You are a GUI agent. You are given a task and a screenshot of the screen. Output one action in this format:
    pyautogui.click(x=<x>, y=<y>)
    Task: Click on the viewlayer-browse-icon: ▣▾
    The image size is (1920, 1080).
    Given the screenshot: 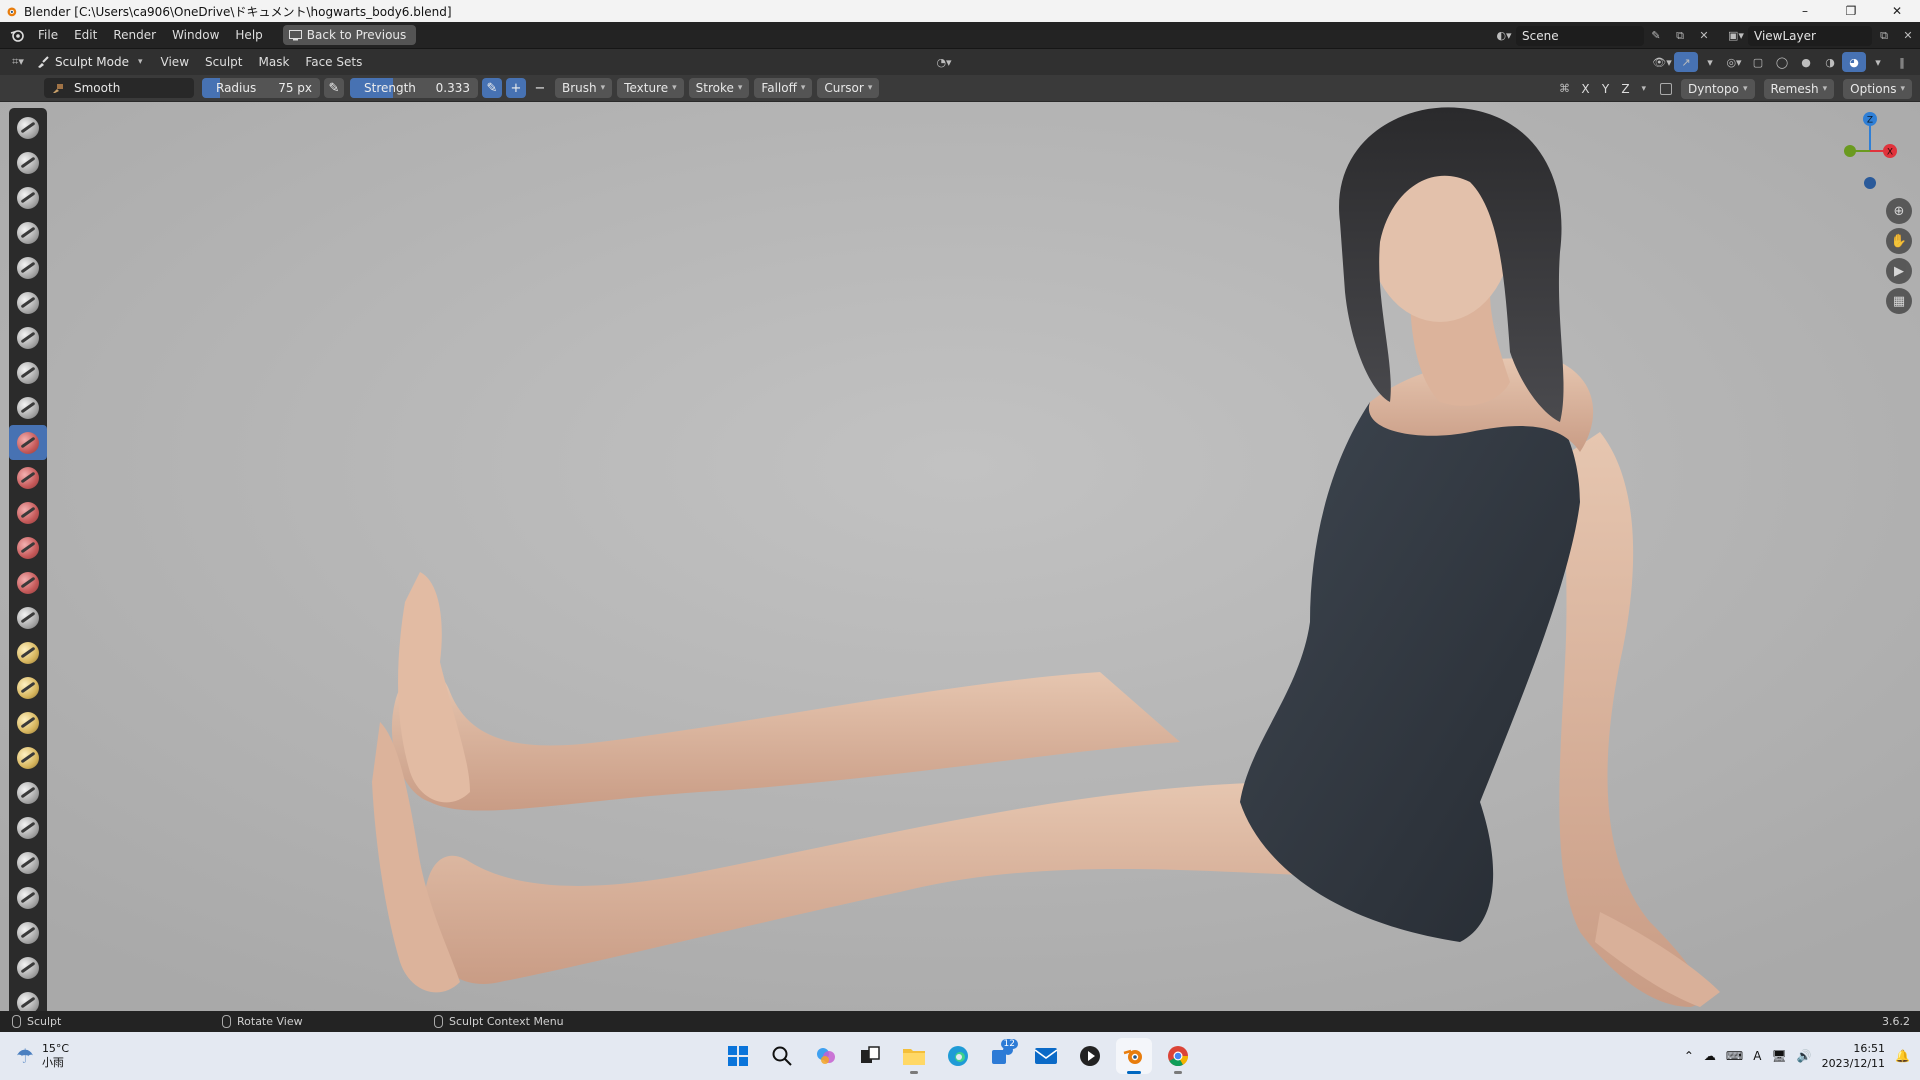 What is the action you would take?
    pyautogui.click(x=1736, y=36)
    